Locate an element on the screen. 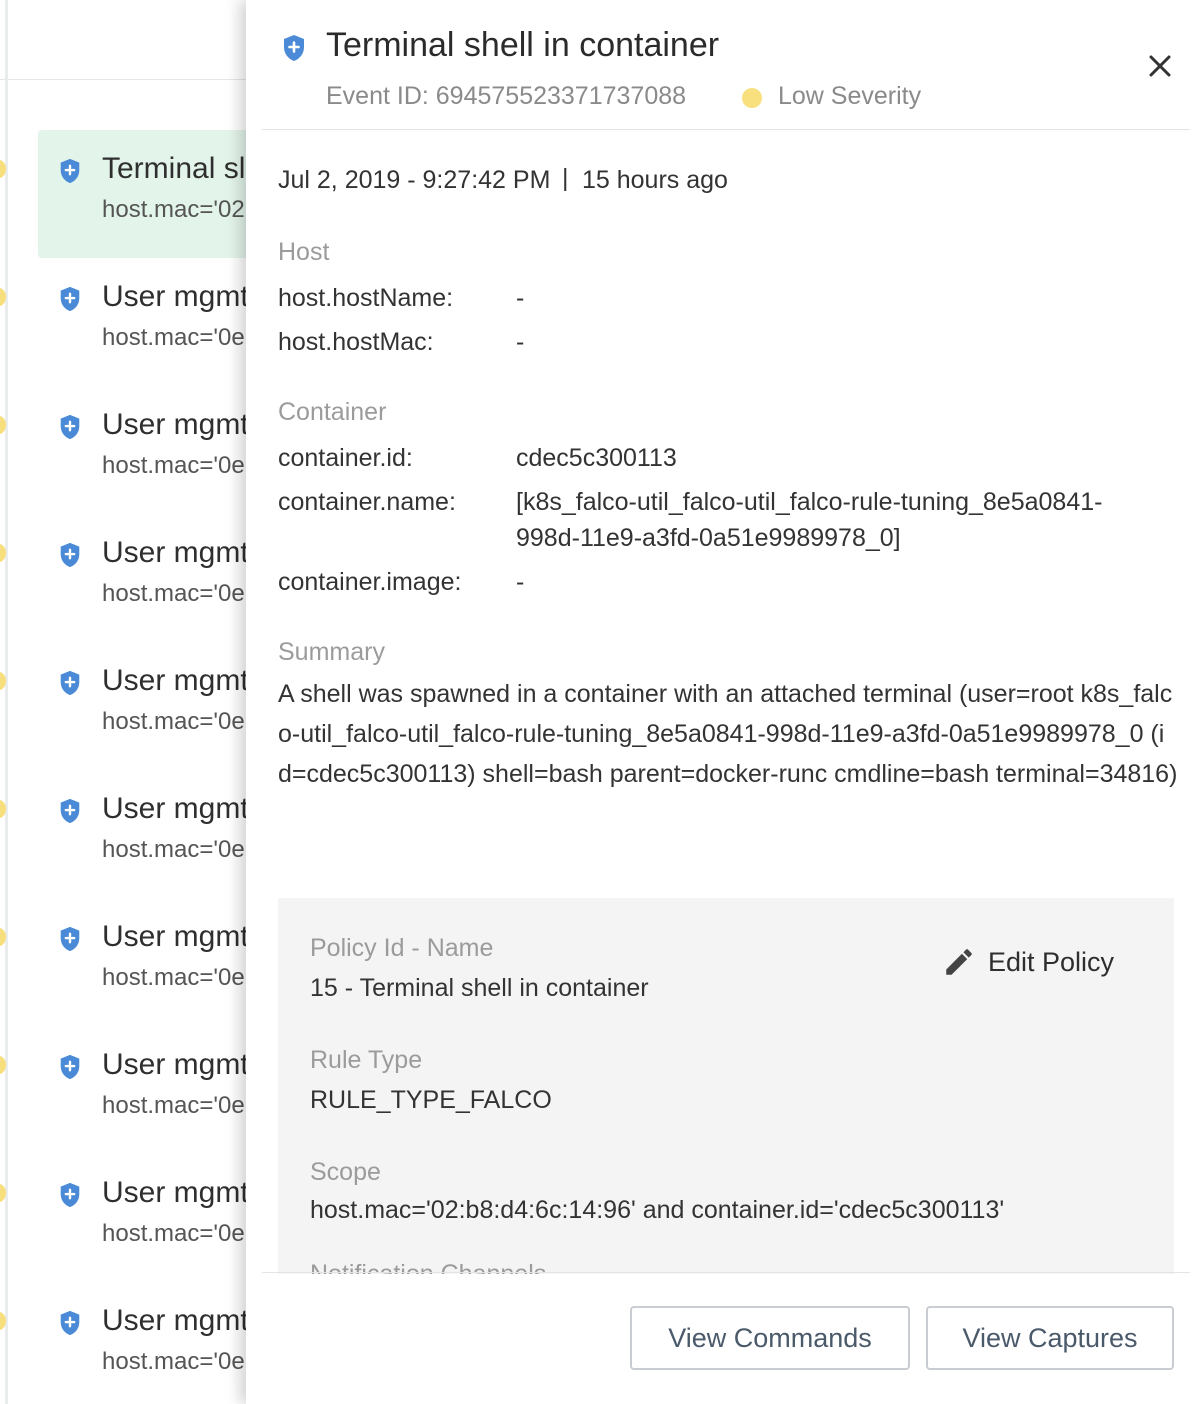  footer-divider is located at coordinates (726, 1272).